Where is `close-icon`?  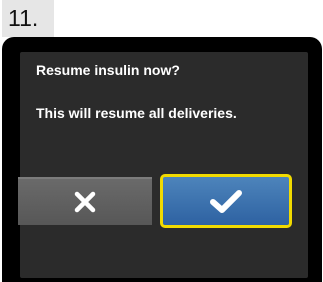
close-icon is located at coordinates (85, 202).